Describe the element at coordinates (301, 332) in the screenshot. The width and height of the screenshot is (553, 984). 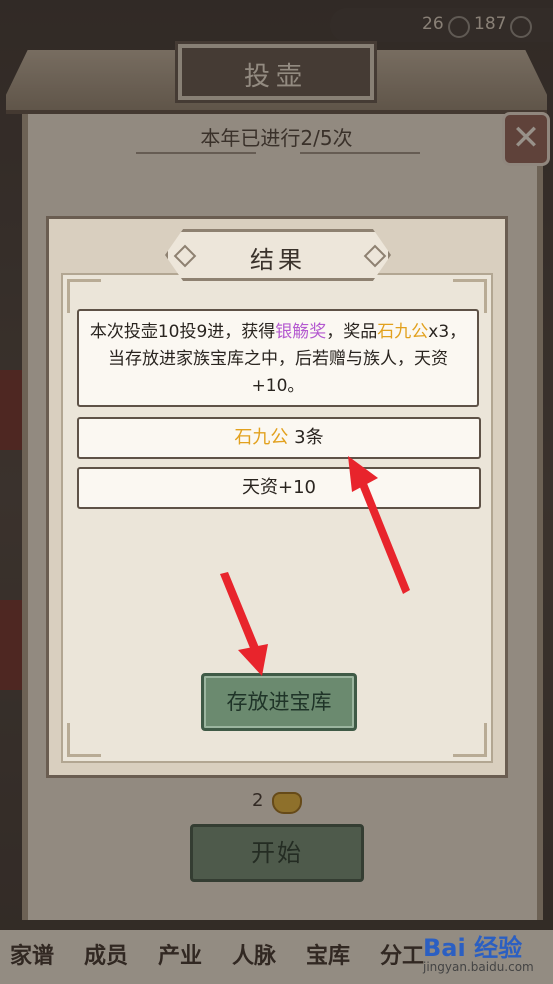
I see `award-name: 银觞奖` at that location.